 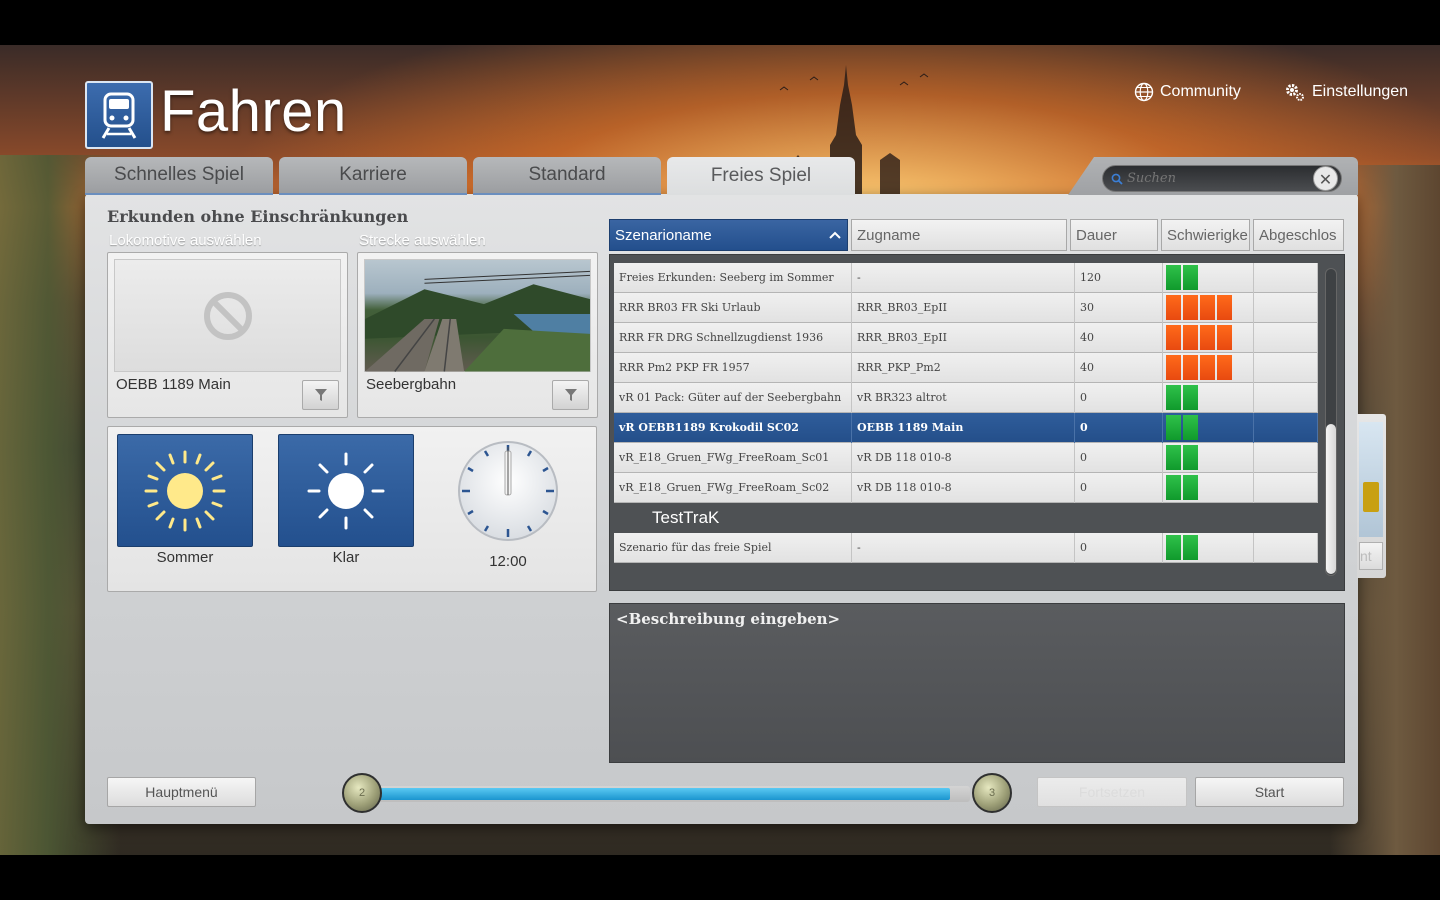 I want to click on side-peek-image, so click(x=1371, y=479).